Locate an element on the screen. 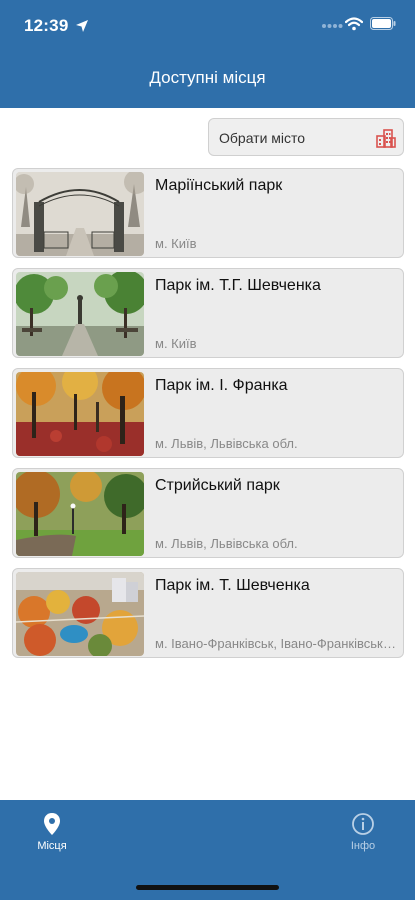 This screenshot has height=900, width=415. map-pin-icon is located at coordinates (52, 824).